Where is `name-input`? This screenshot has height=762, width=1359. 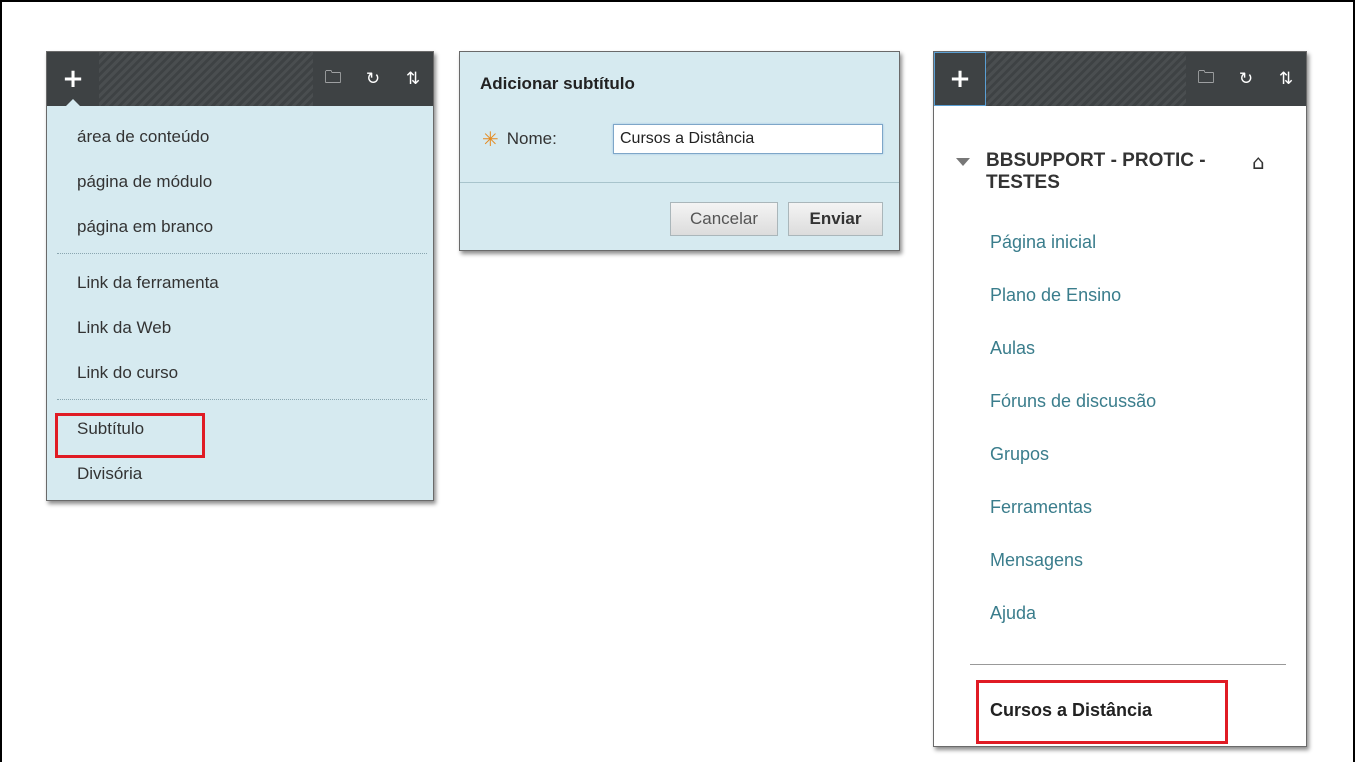 name-input is located at coordinates (748, 139).